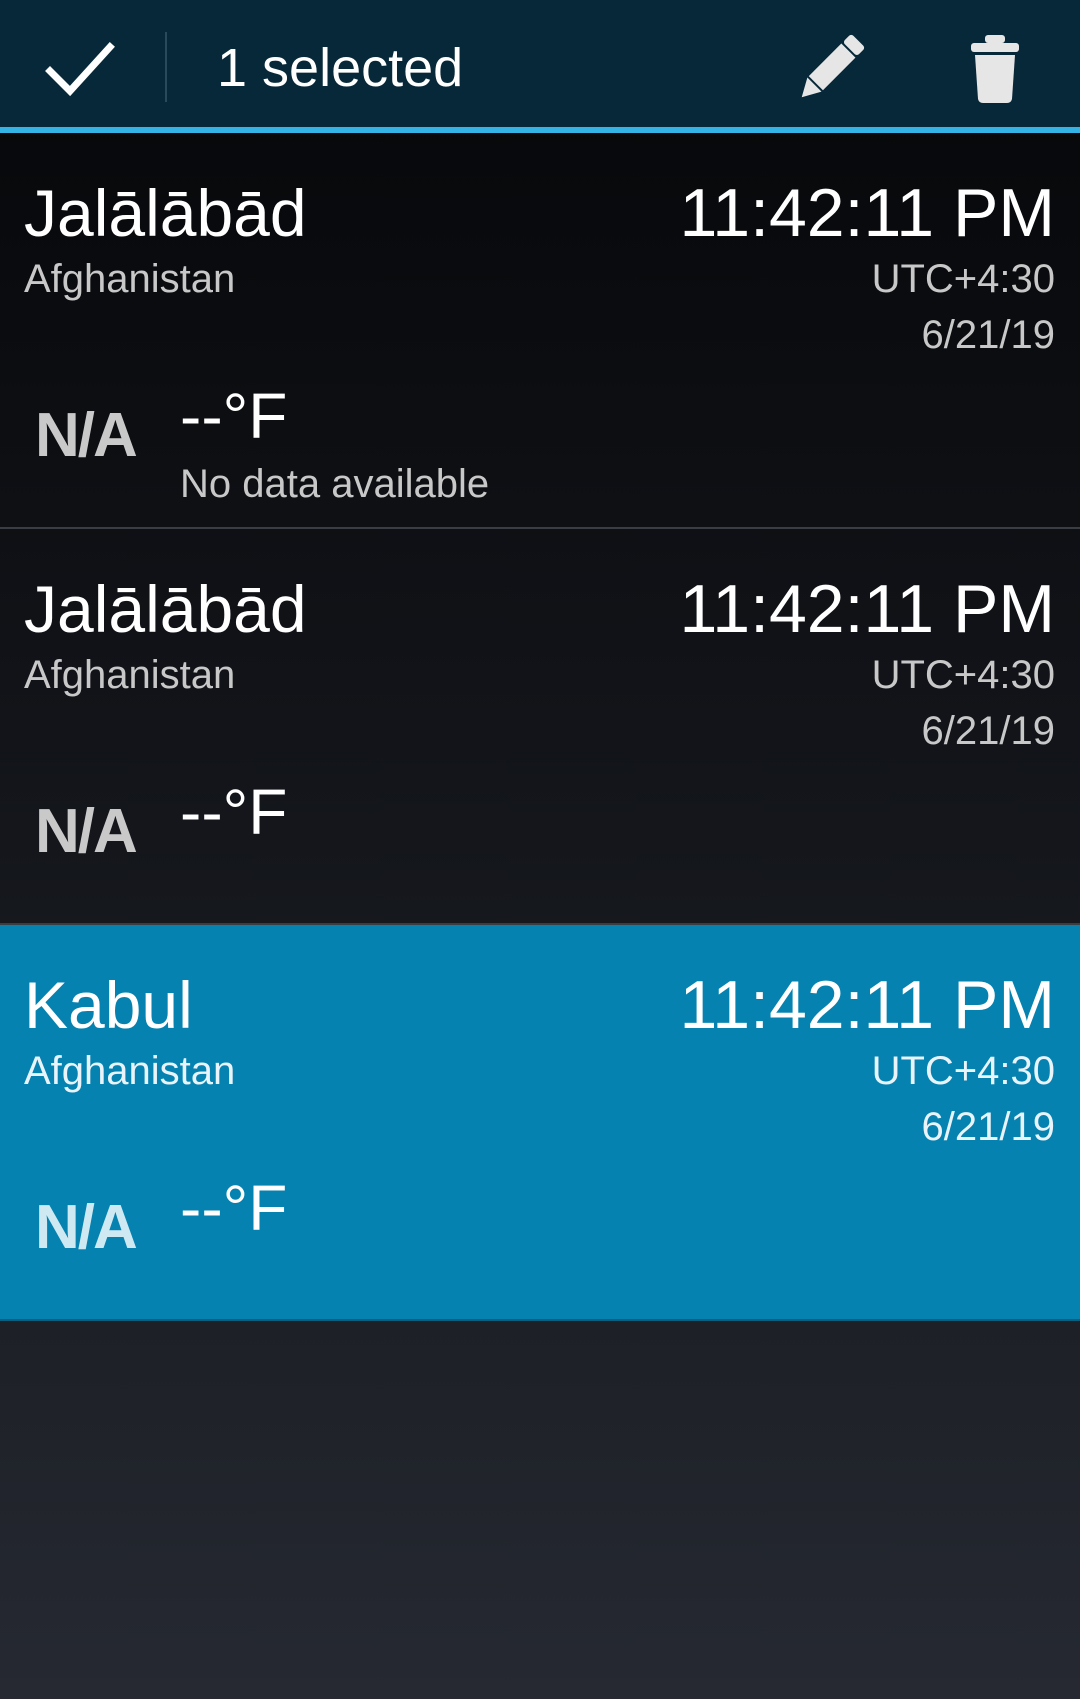  Describe the element at coordinates (335, 484) in the screenshot. I see `weather-status: No data available` at that location.